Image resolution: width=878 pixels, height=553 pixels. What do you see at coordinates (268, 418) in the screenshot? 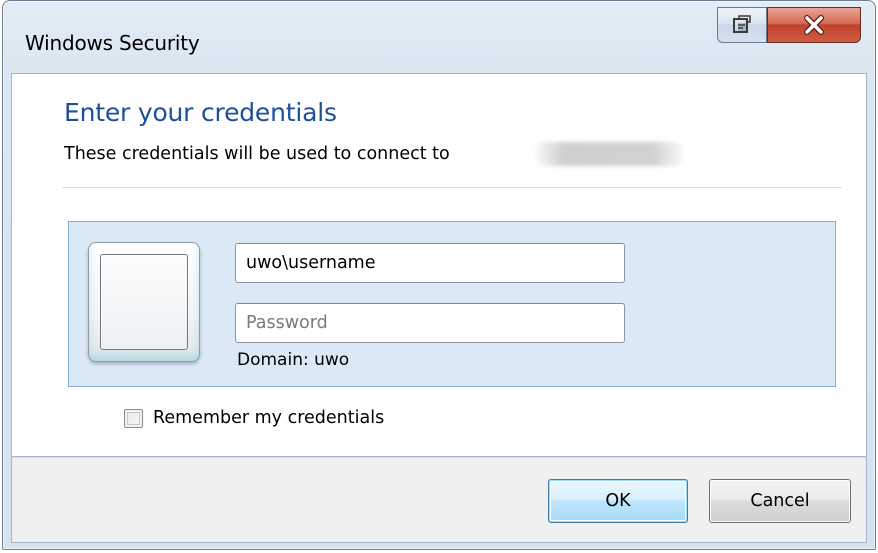
I see `remember-label: Remember my credentials` at bounding box center [268, 418].